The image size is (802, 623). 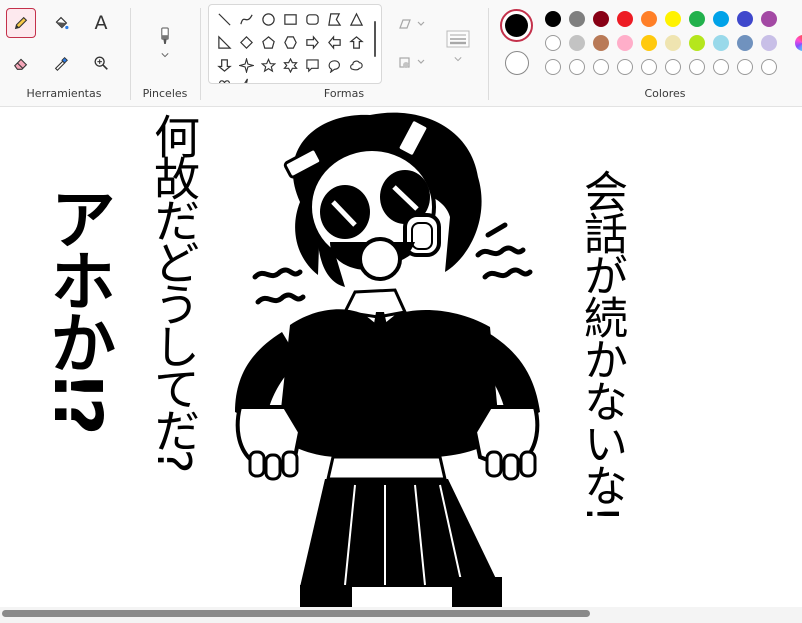 I want to click on pentagon-icon, so click(x=268, y=42).